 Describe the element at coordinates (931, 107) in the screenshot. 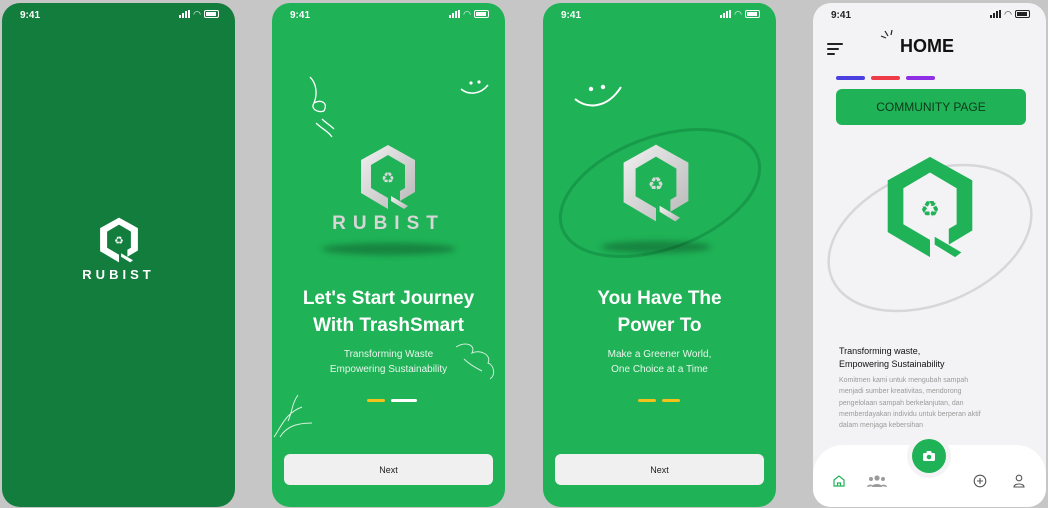

I see `community-page-button: COMMUNITY PAGE` at that location.